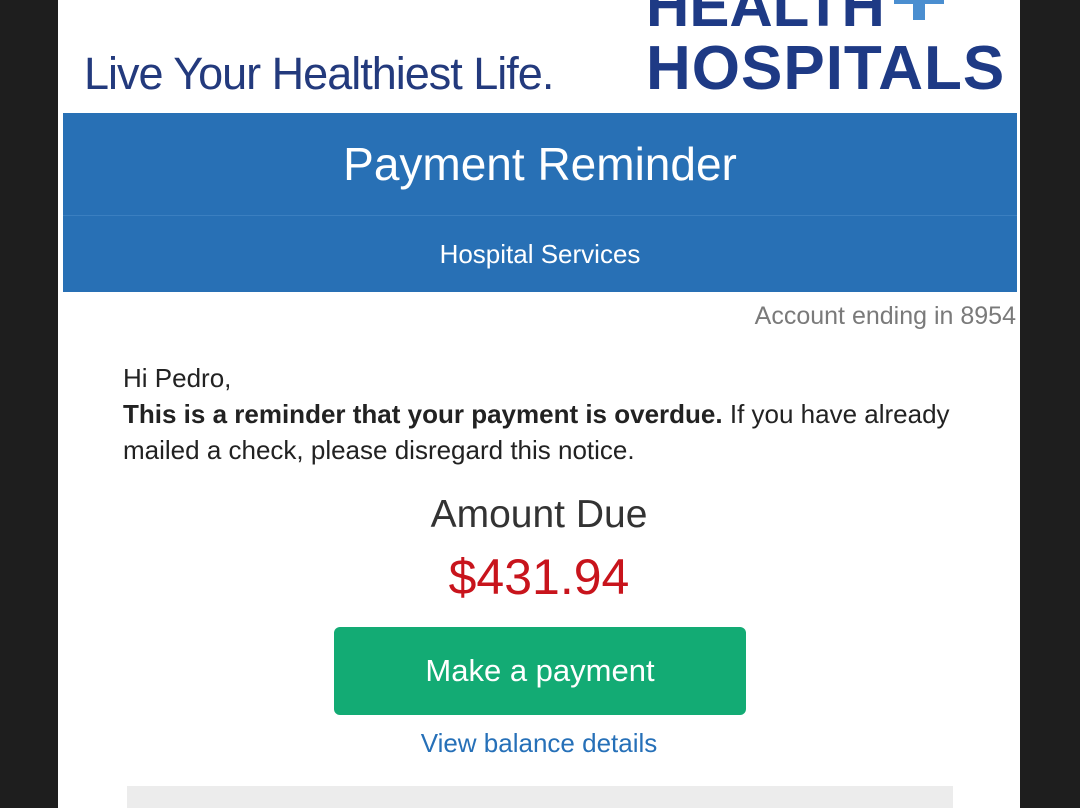 The image size is (1080, 808). Describe the element at coordinates (540, 164) in the screenshot. I see `banner-title: Payment Reminder` at that location.